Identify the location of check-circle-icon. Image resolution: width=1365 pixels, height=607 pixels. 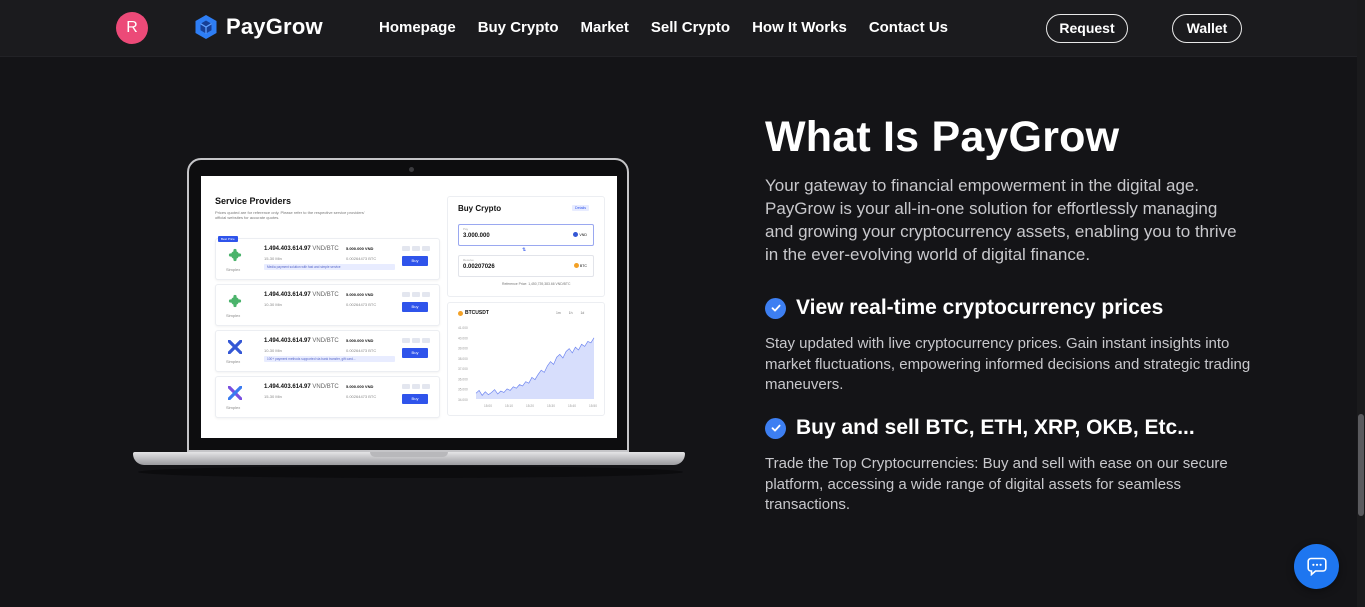
(775, 428).